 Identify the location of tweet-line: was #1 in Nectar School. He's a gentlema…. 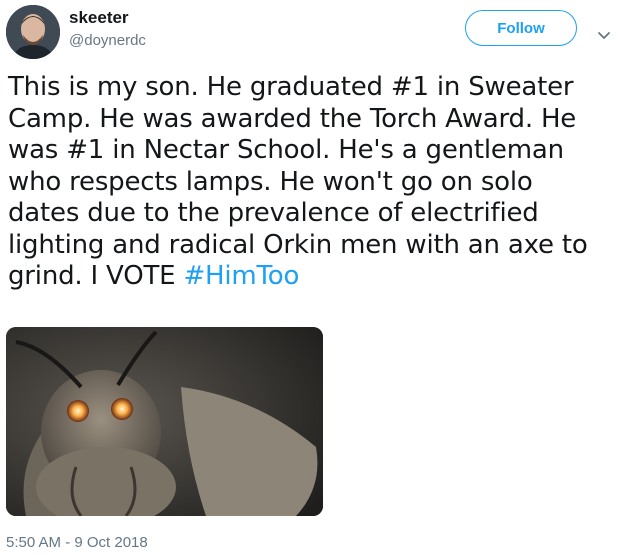
(286, 150).